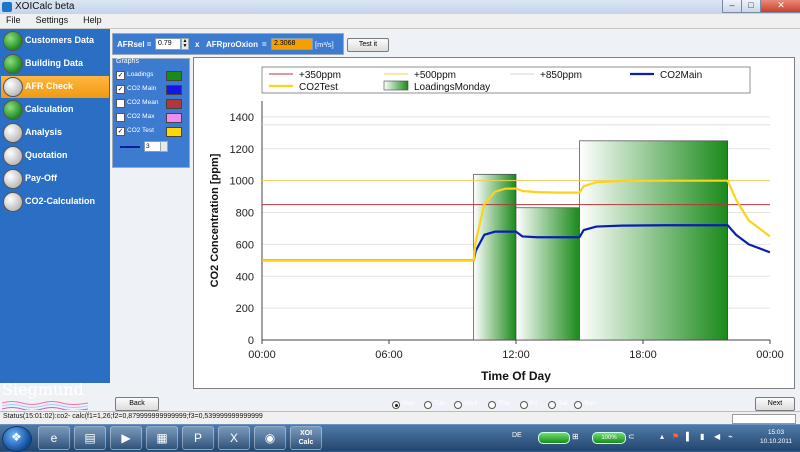  Describe the element at coordinates (306, 438) in the screenshot. I see `taskbar-xoicalc-button: XOI Calc` at that location.